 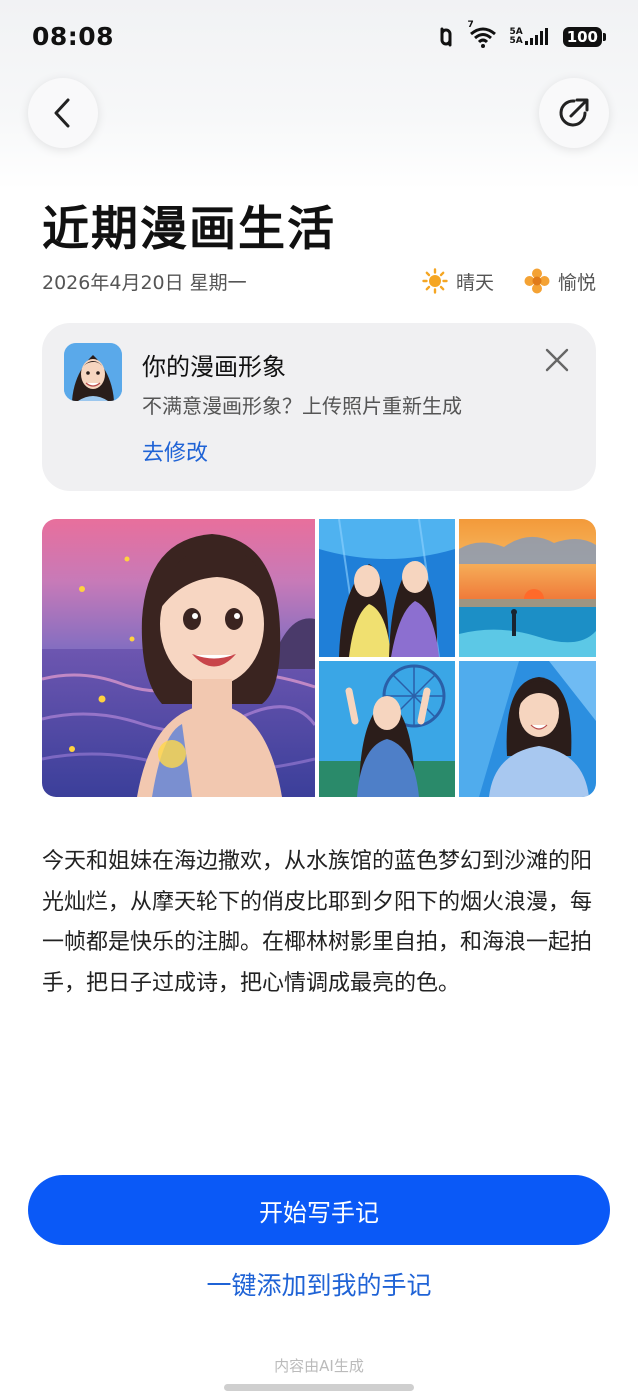 What do you see at coordinates (576, 282) in the screenshot?
I see `mood-label: 愉悦` at bounding box center [576, 282].